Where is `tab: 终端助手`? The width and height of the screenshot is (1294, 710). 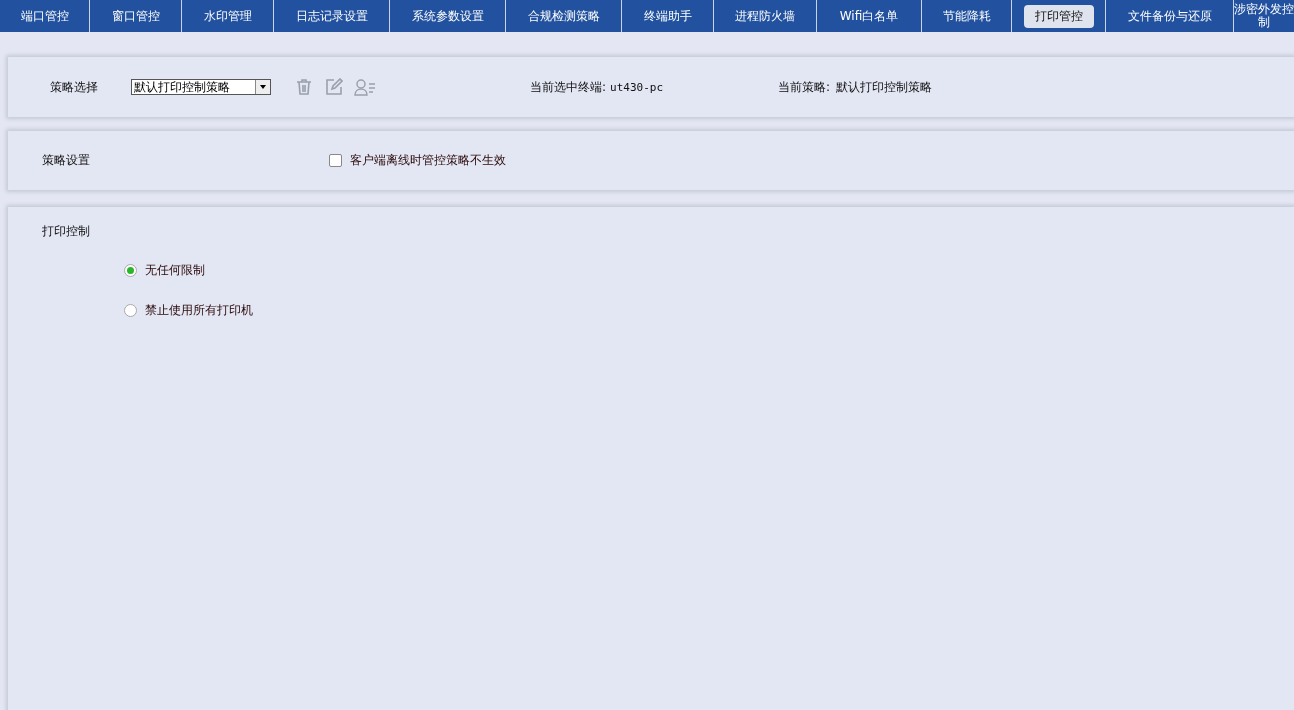
tab: 终端助手 is located at coordinates (667, 16).